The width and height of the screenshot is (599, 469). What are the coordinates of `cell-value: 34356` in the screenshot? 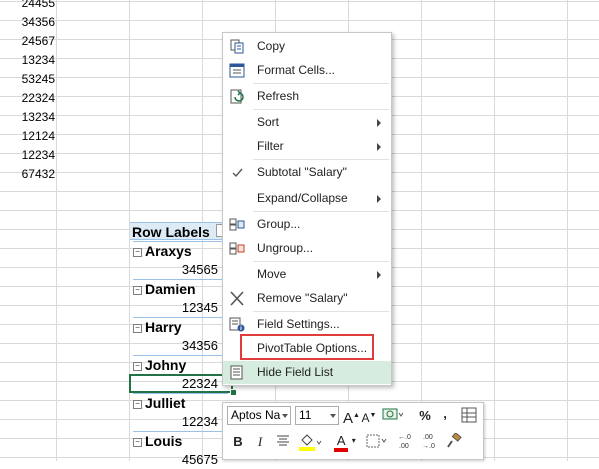 It's located at (27, 22).